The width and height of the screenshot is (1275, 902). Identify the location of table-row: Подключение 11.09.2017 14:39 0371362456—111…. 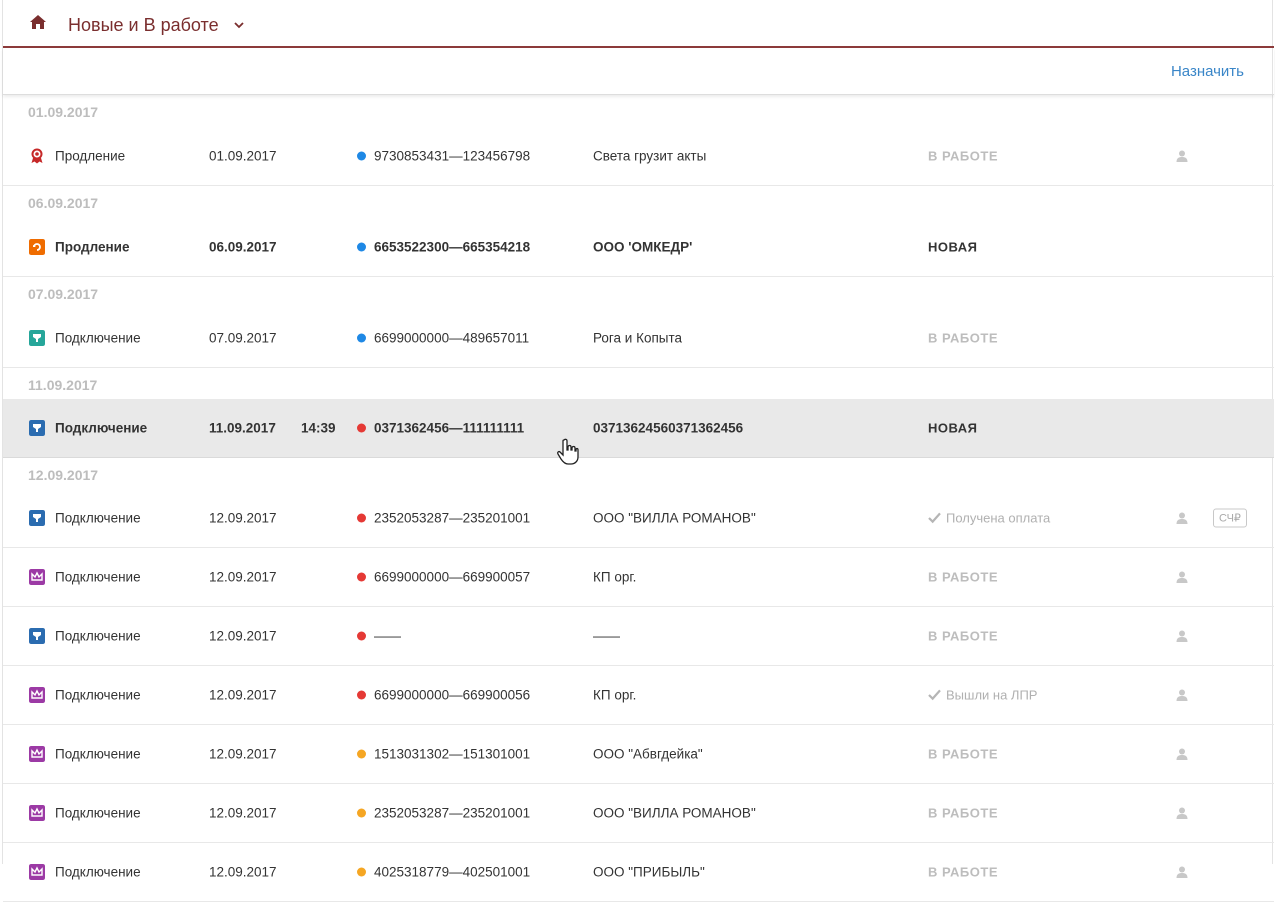
(638, 428).